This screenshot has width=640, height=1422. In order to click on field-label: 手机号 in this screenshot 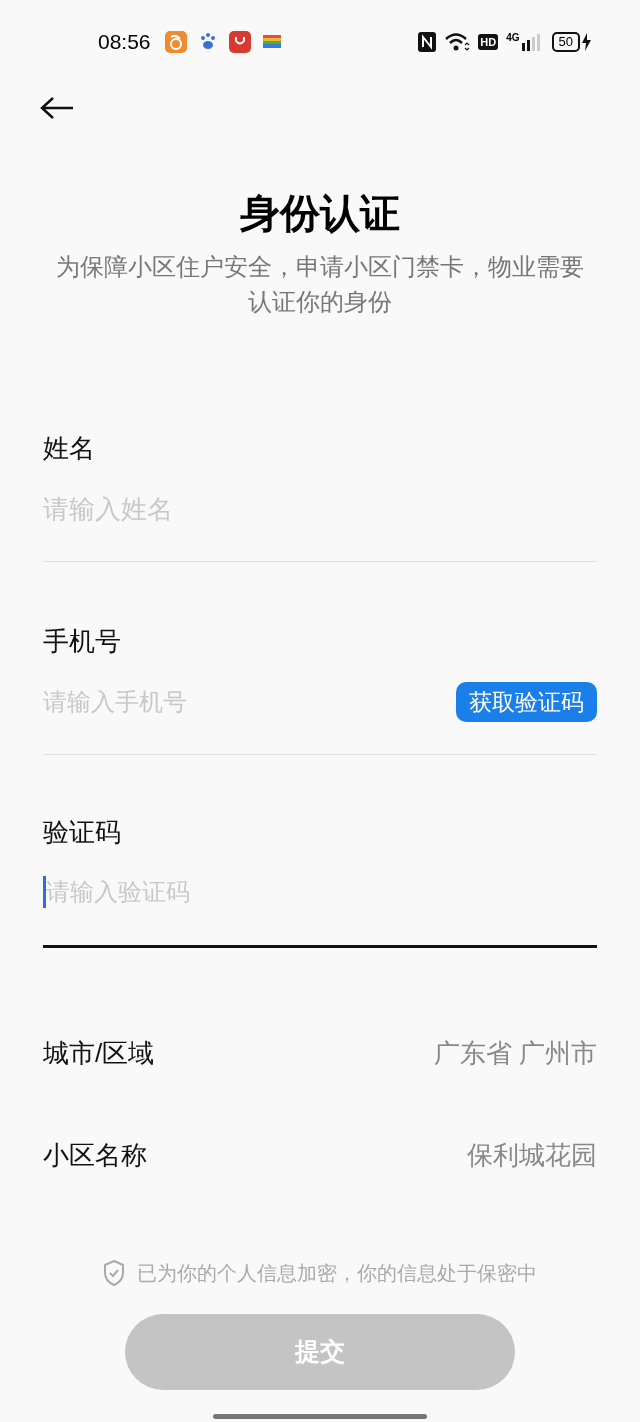, I will do `click(82, 641)`.